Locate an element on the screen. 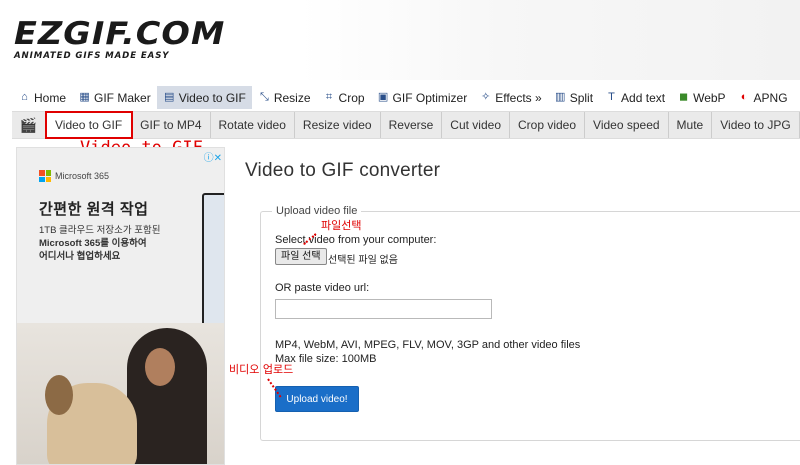 The image size is (800, 465). resize-icon: ⤡ is located at coordinates (264, 97).